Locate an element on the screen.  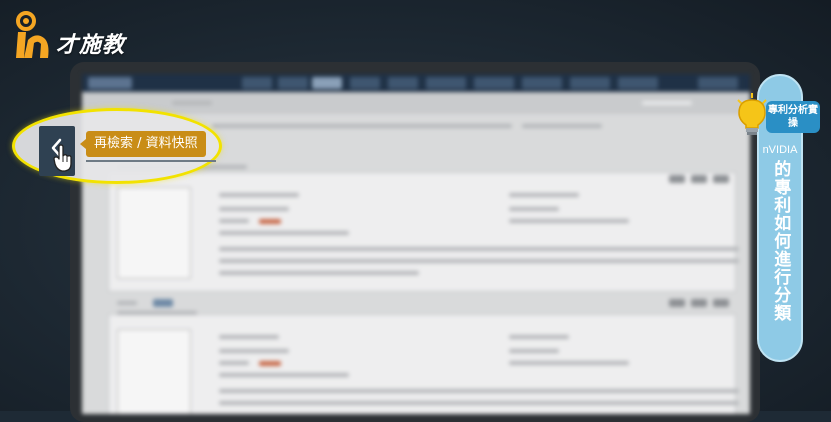
banner-tag: 專利分析實操 is located at coordinates (793, 117).